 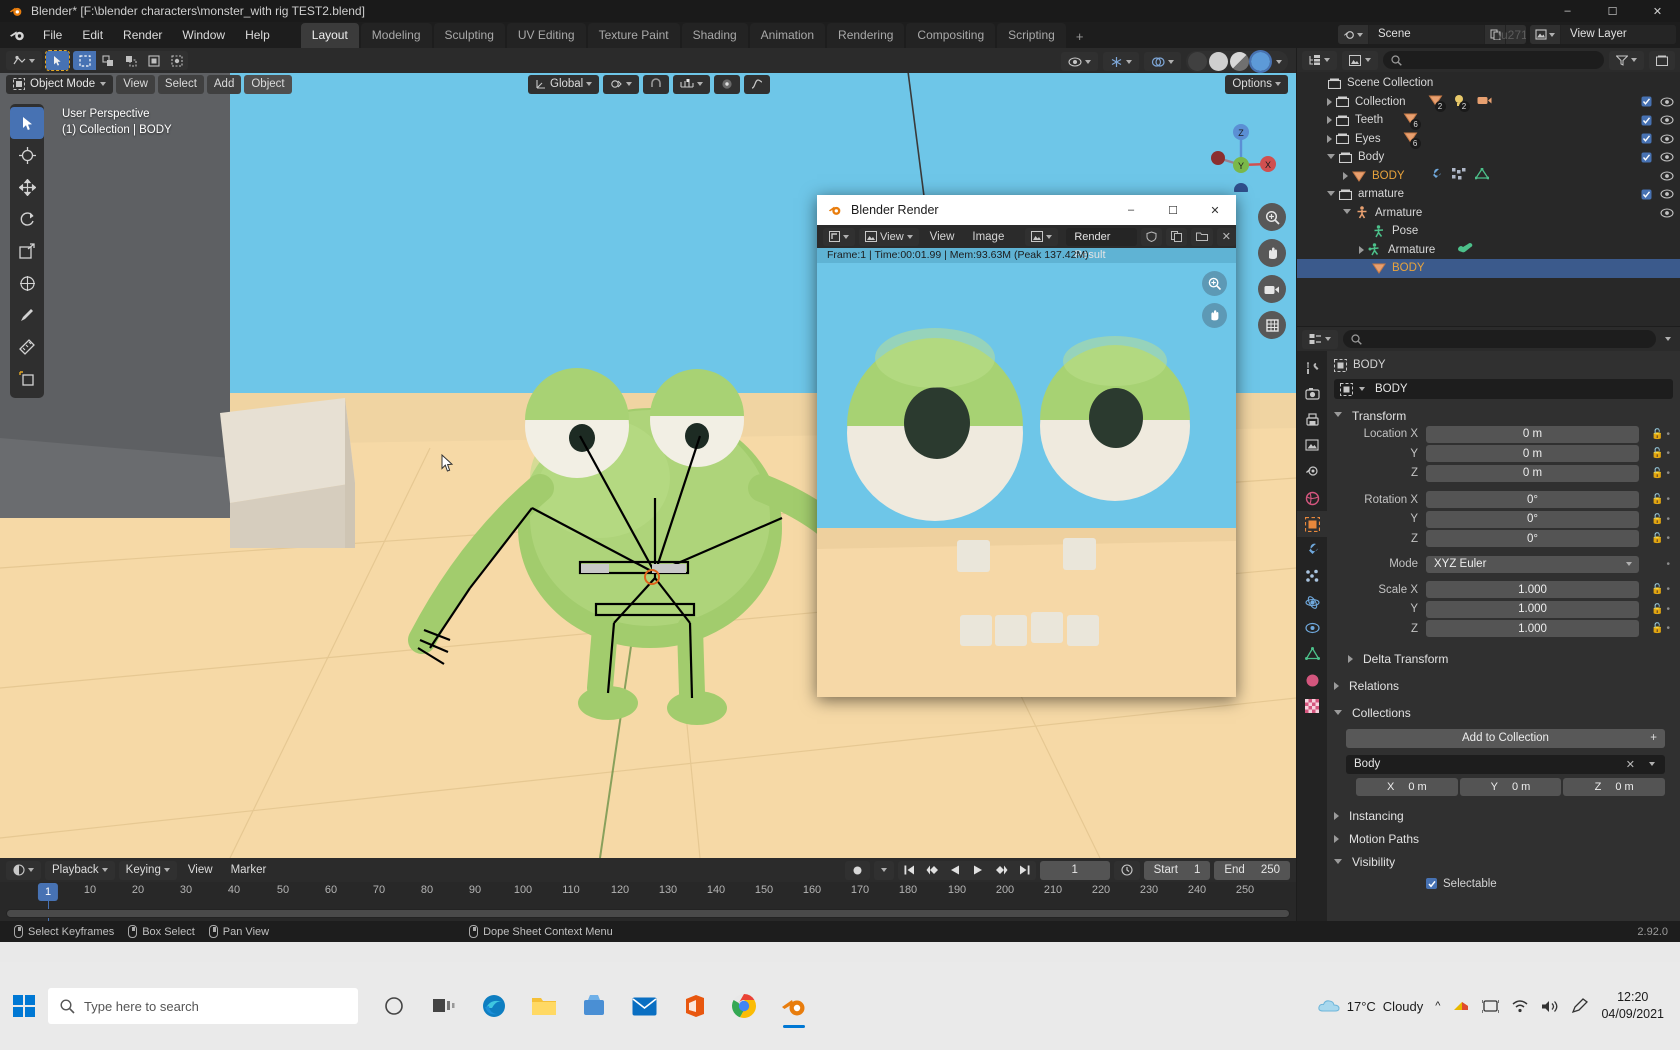 What do you see at coordinates (1618, 34) in the screenshot?
I see `view-layer-name-field: View Layer` at bounding box center [1618, 34].